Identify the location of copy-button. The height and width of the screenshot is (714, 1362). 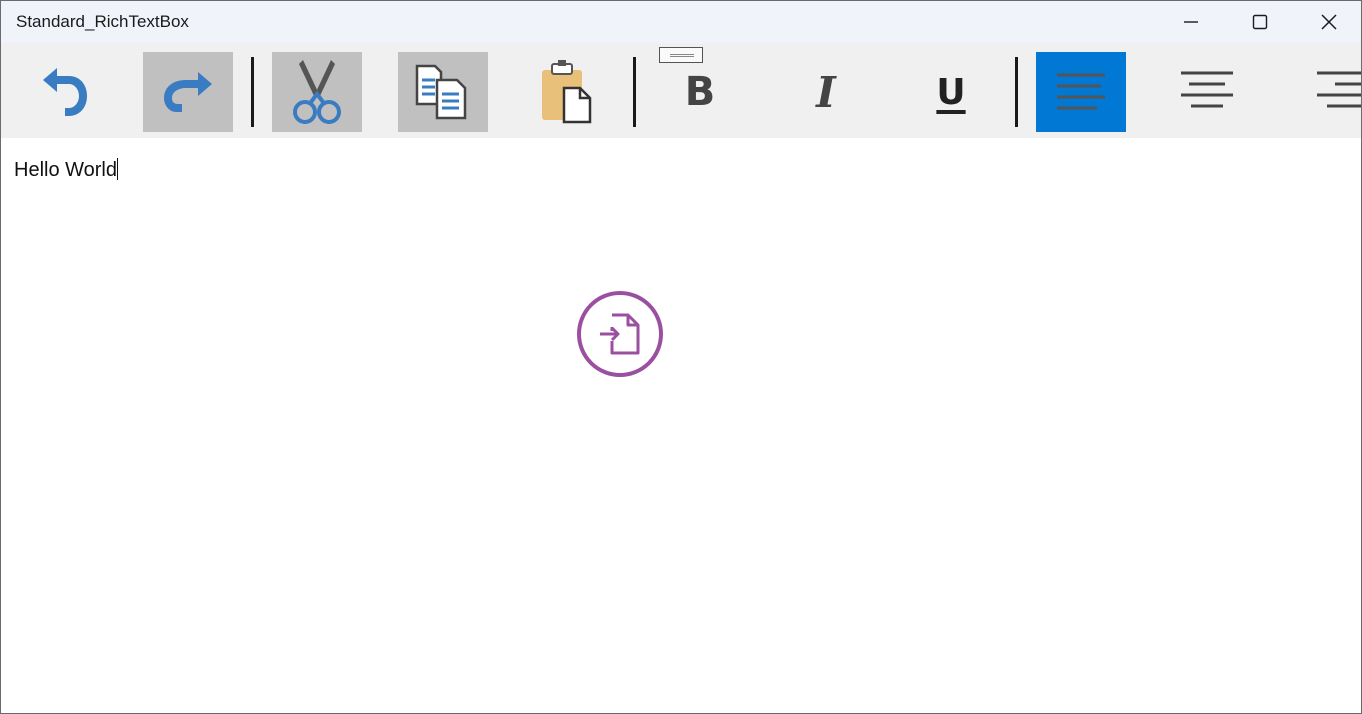
(443, 92).